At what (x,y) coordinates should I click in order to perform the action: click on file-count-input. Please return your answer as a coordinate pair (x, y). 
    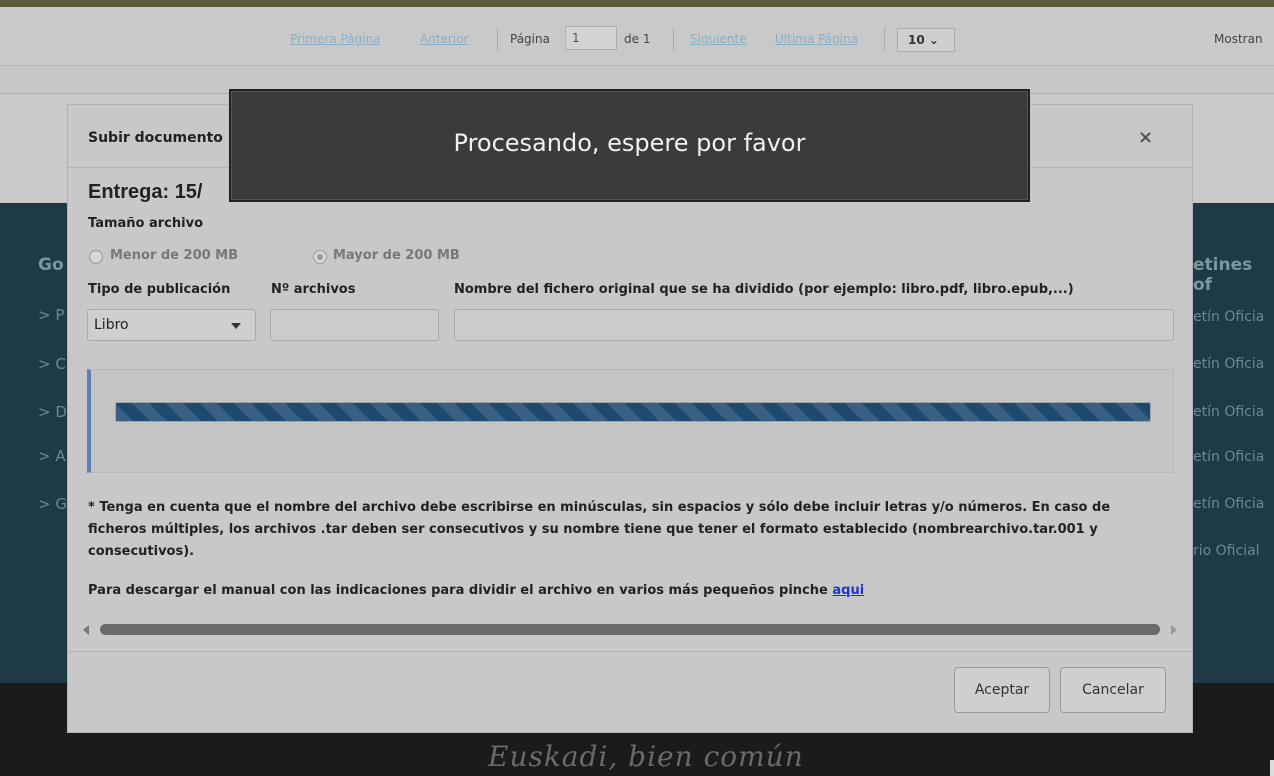
    Looking at the image, I should click on (354, 325).